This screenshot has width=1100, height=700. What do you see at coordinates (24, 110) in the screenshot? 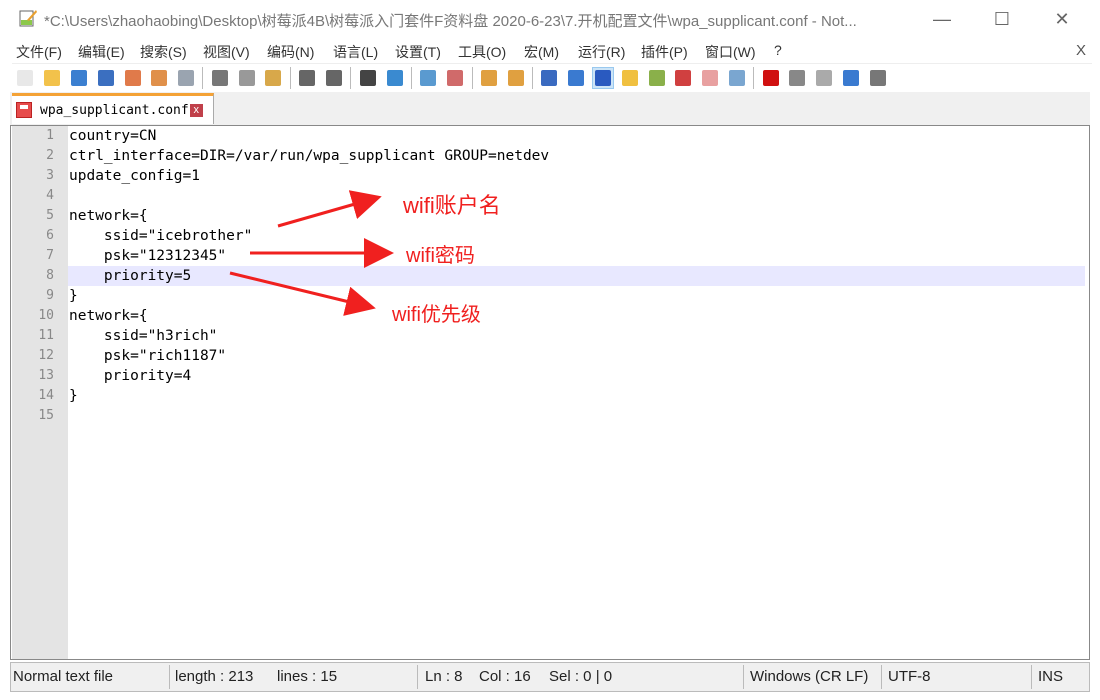
I see `unsaved-file-icon` at bounding box center [24, 110].